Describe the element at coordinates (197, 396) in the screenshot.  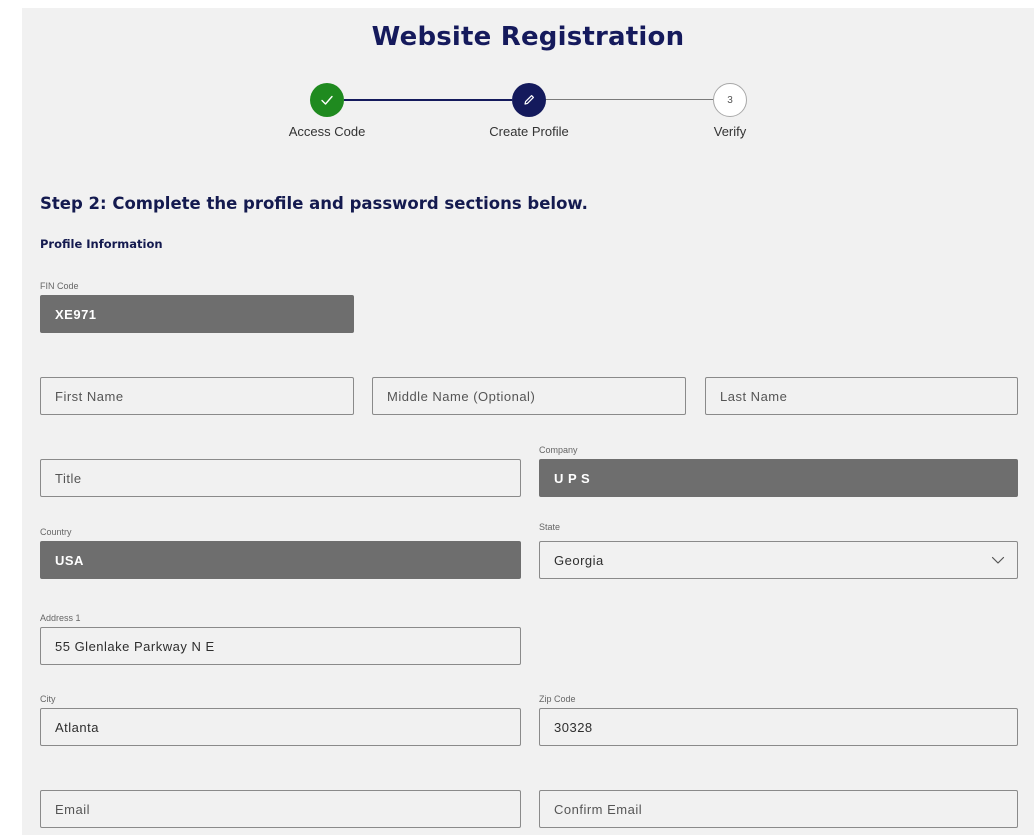
I see `first-name-input: First Name` at that location.